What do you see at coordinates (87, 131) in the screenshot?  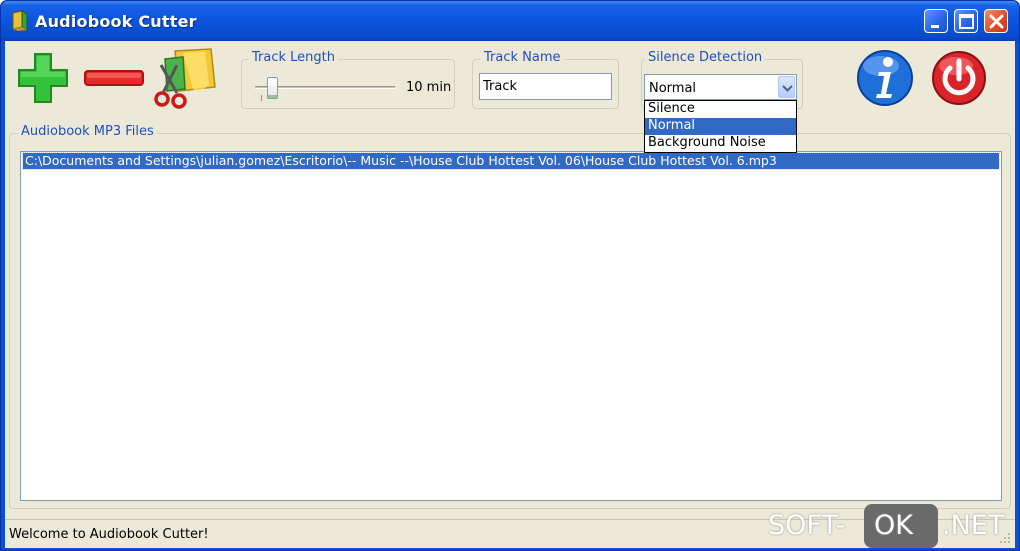 I see `files-label: Audiobook MP3 Files` at bounding box center [87, 131].